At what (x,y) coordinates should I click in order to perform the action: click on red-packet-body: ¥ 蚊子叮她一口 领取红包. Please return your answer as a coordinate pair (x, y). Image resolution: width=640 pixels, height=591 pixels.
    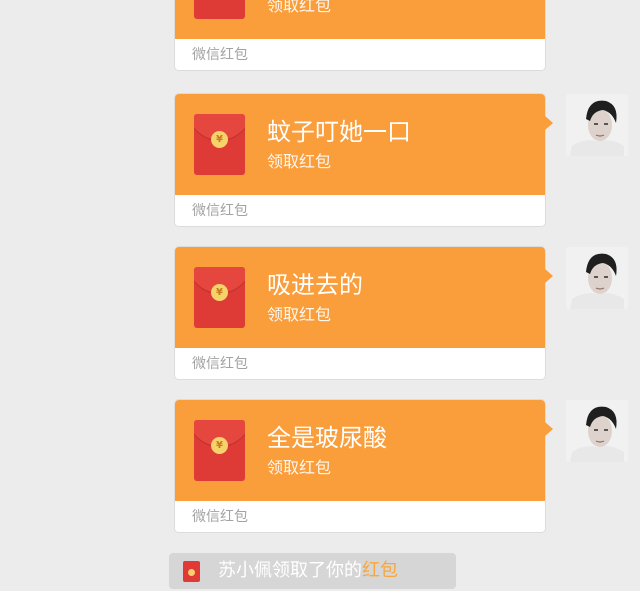
    Looking at the image, I should click on (360, 144).